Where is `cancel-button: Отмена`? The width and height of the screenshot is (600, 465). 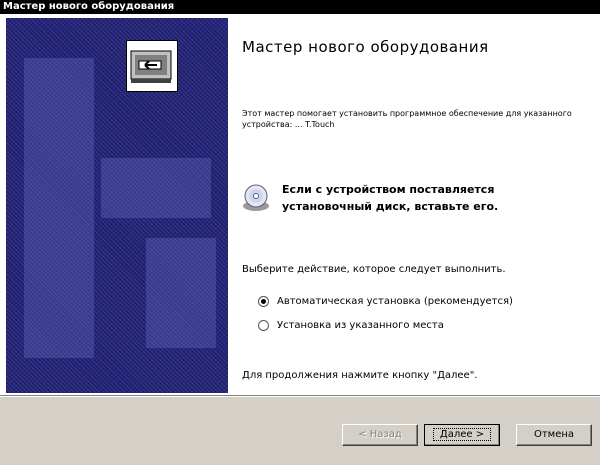 cancel-button: Отмена is located at coordinates (554, 435).